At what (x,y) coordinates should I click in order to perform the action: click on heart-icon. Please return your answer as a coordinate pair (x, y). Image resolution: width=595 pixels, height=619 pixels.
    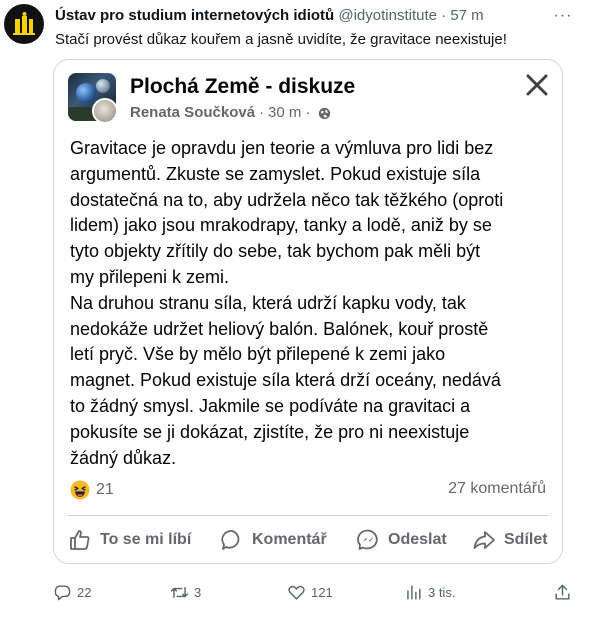
    Looking at the image, I should click on (296, 592).